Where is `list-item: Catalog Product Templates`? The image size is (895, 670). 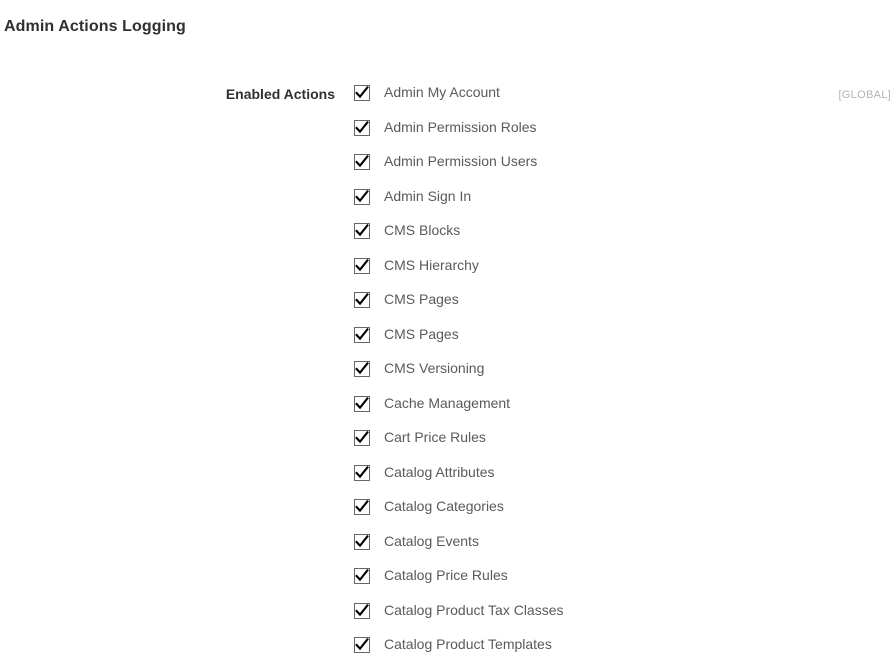
list-item: Catalog Product Templates is located at coordinates (459, 652).